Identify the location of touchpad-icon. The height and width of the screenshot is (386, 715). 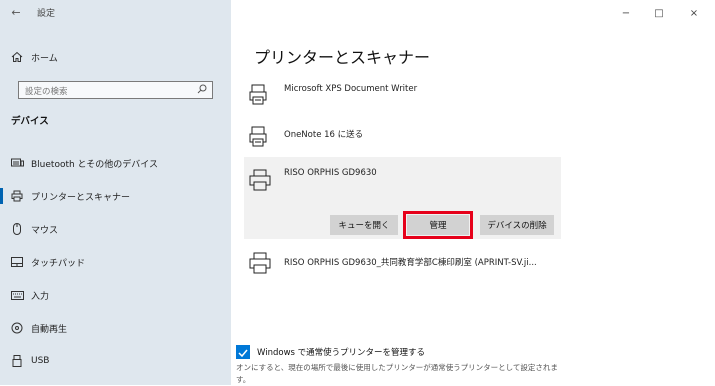
(17, 262).